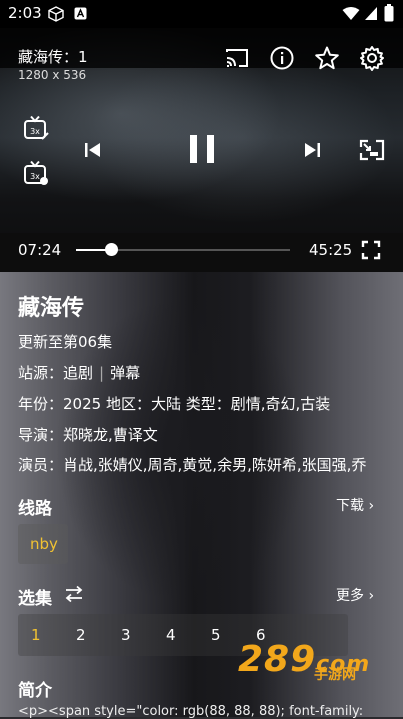  What do you see at coordinates (81, 635) in the screenshot?
I see `episode-item: 2` at bounding box center [81, 635].